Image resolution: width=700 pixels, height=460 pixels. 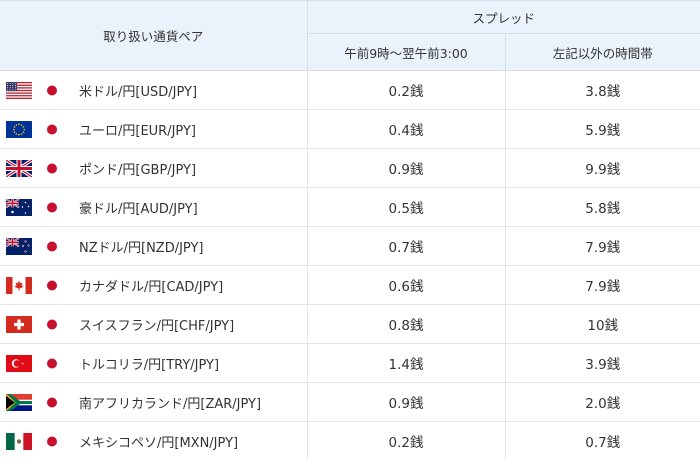 What do you see at coordinates (503, 17) in the screenshot?
I see `spread-column-header: スプレッド` at bounding box center [503, 17].